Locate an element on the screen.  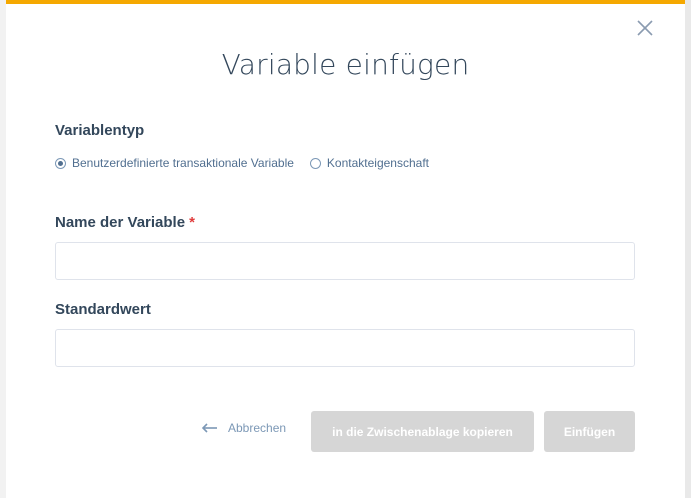
default-value-label: Standardwert is located at coordinates (103, 309).